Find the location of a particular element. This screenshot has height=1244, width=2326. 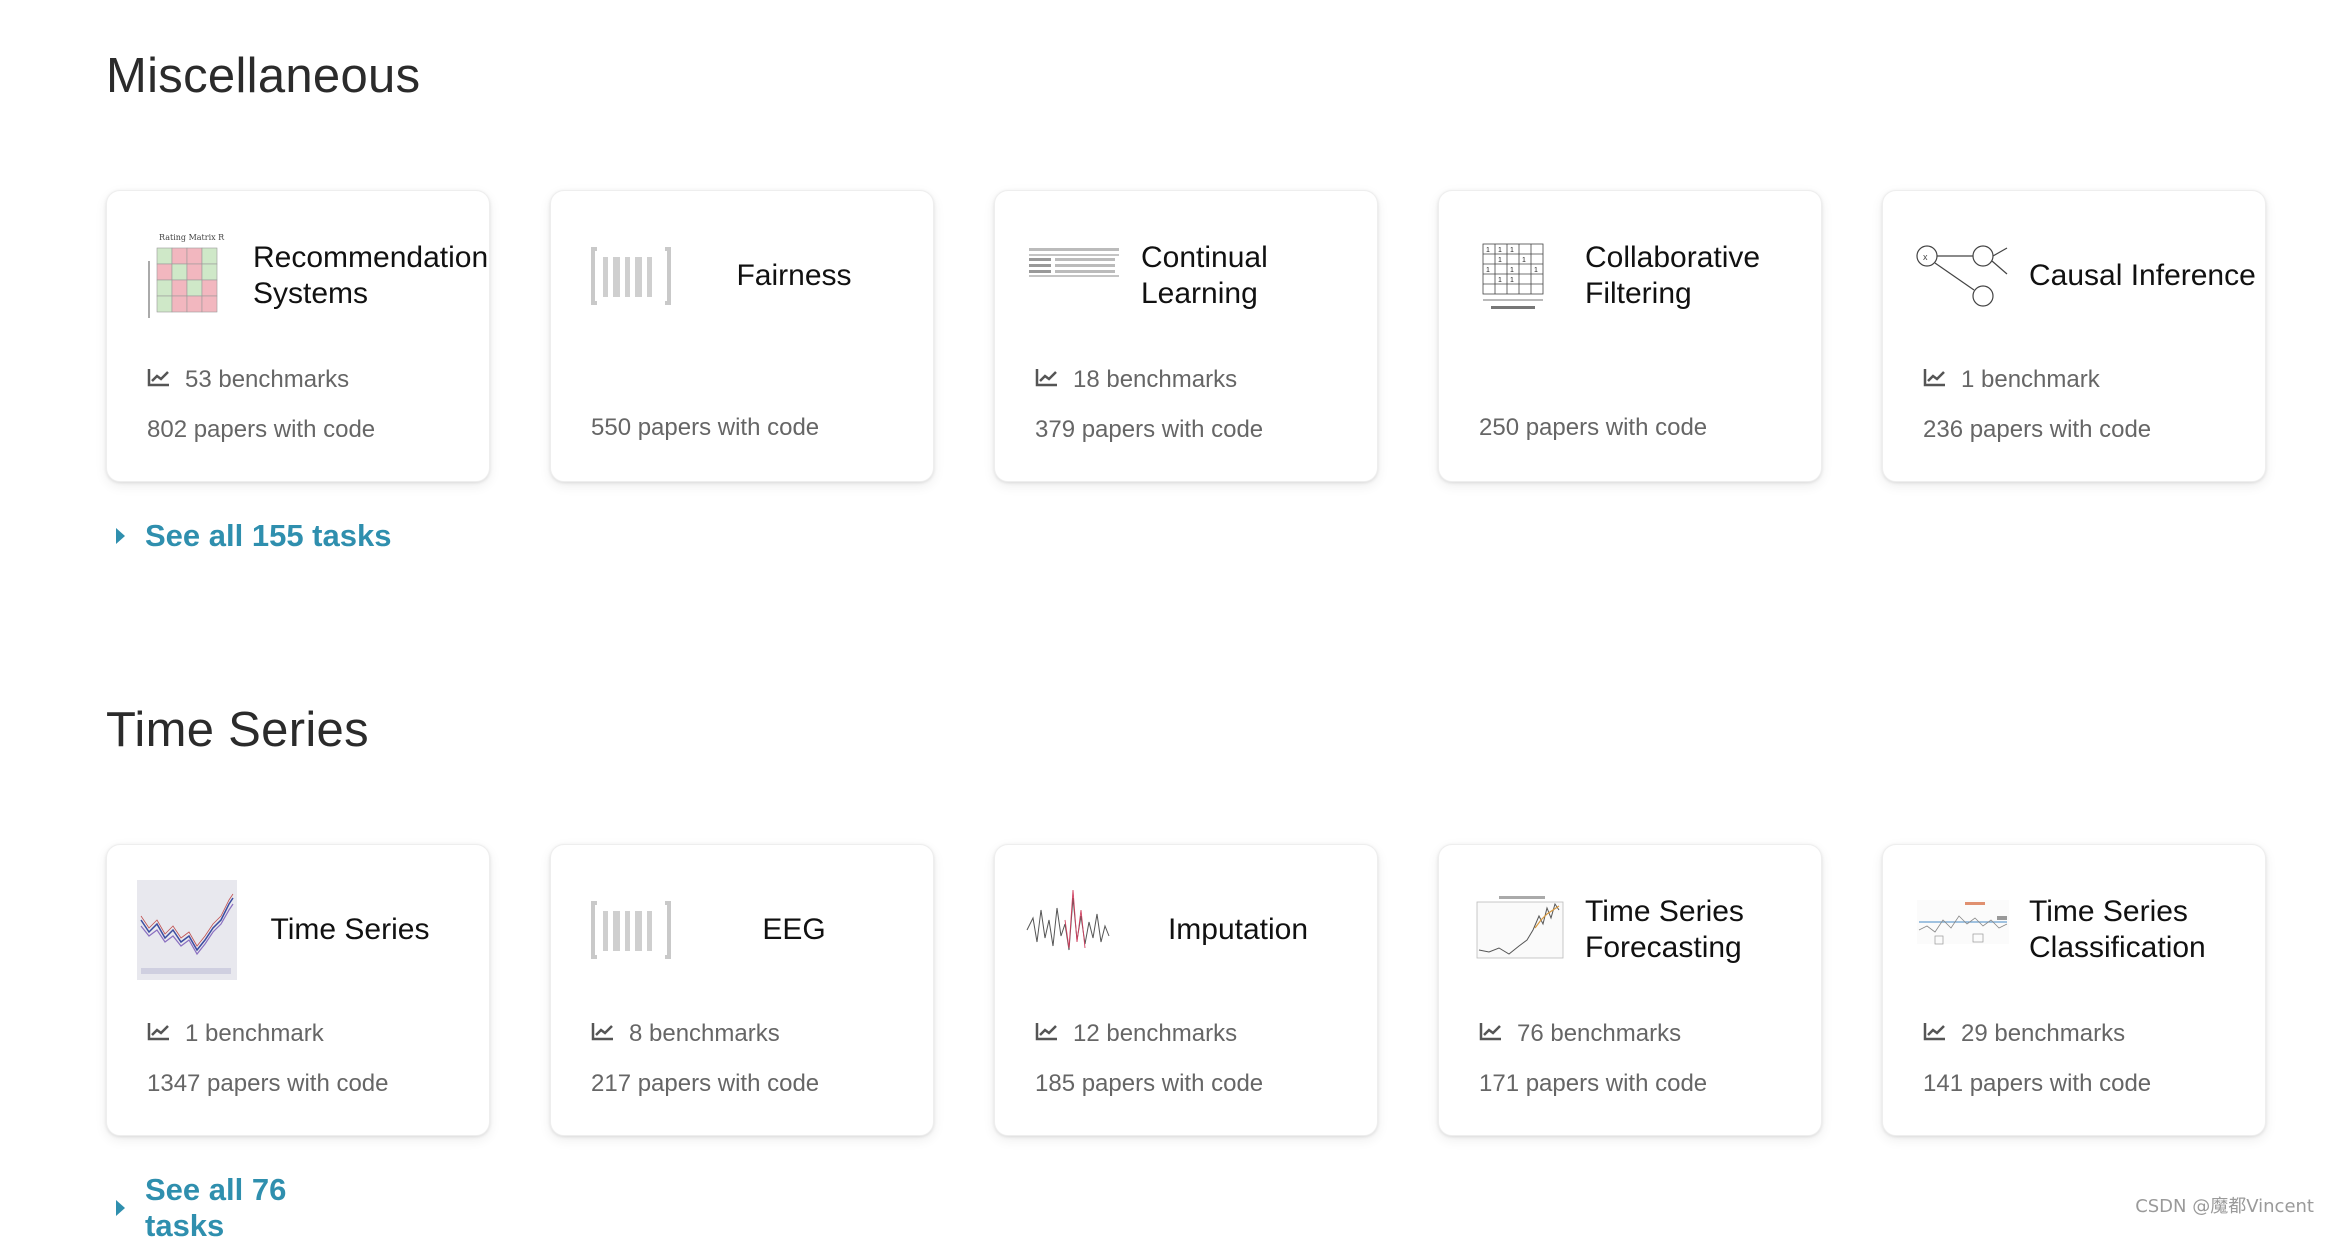

benchmarks-count: 18 benchmarks is located at coordinates (1136, 380).